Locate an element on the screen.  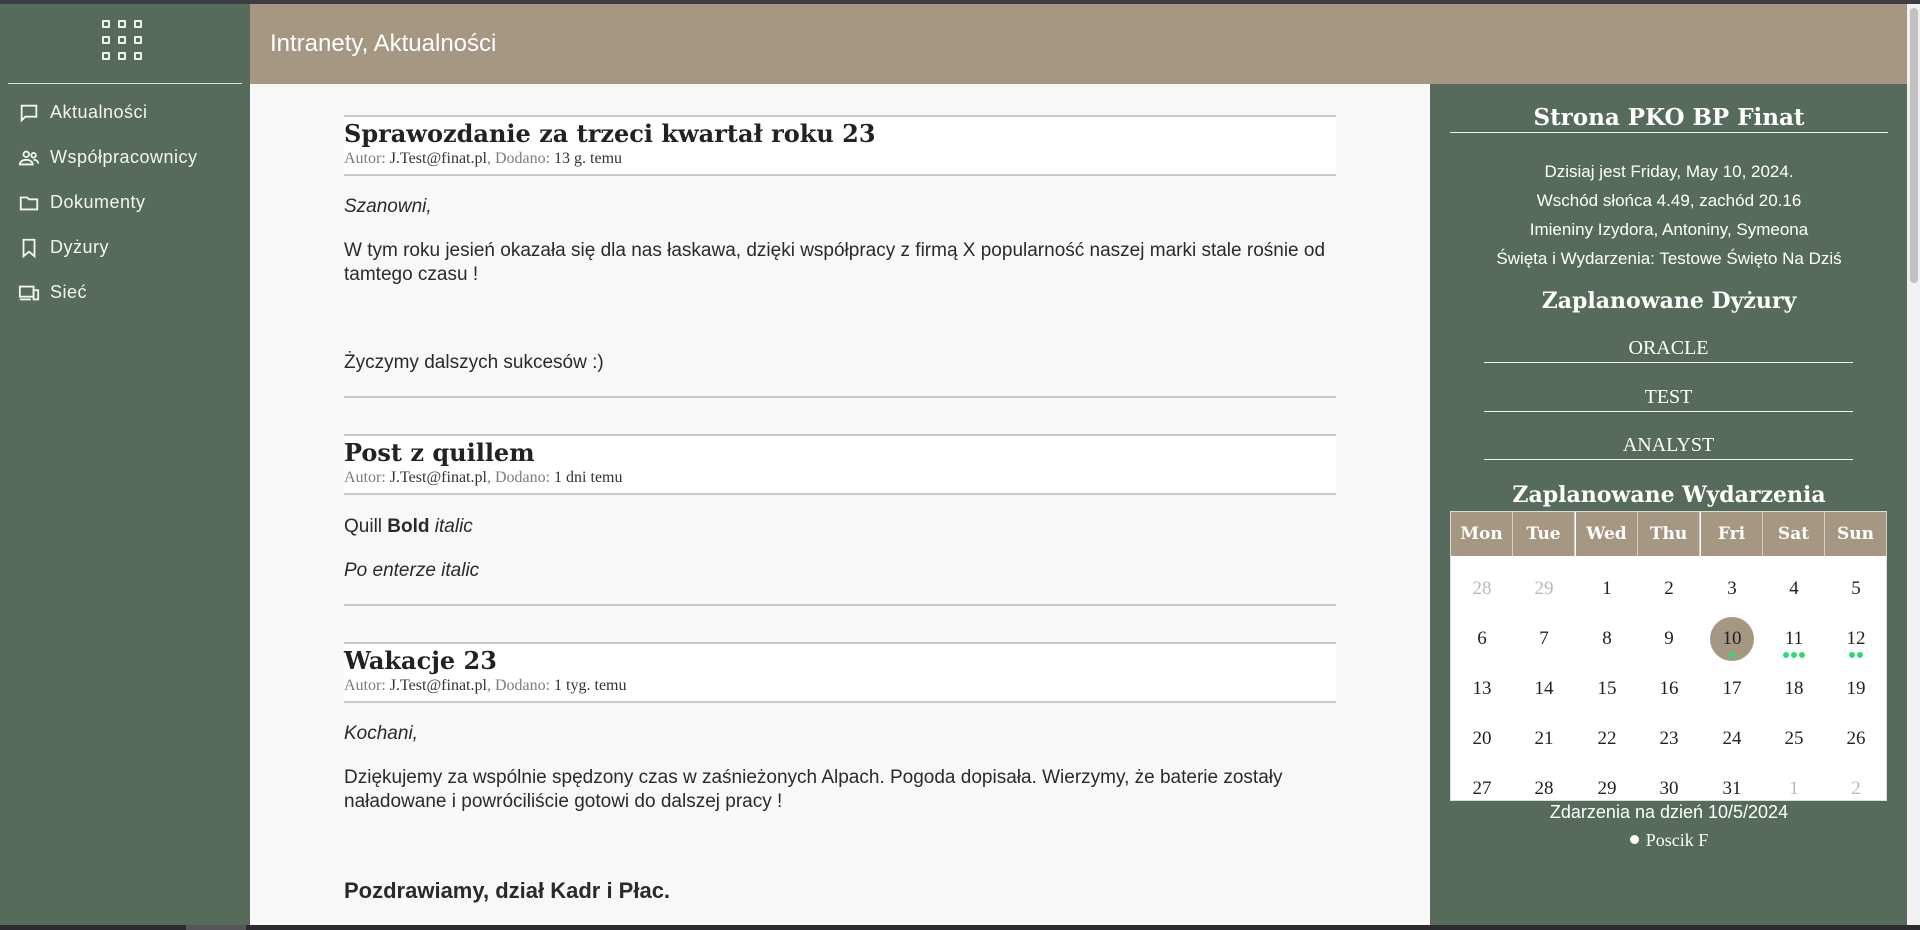
calendar-day: 17 is located at coordinates (1732, 691).